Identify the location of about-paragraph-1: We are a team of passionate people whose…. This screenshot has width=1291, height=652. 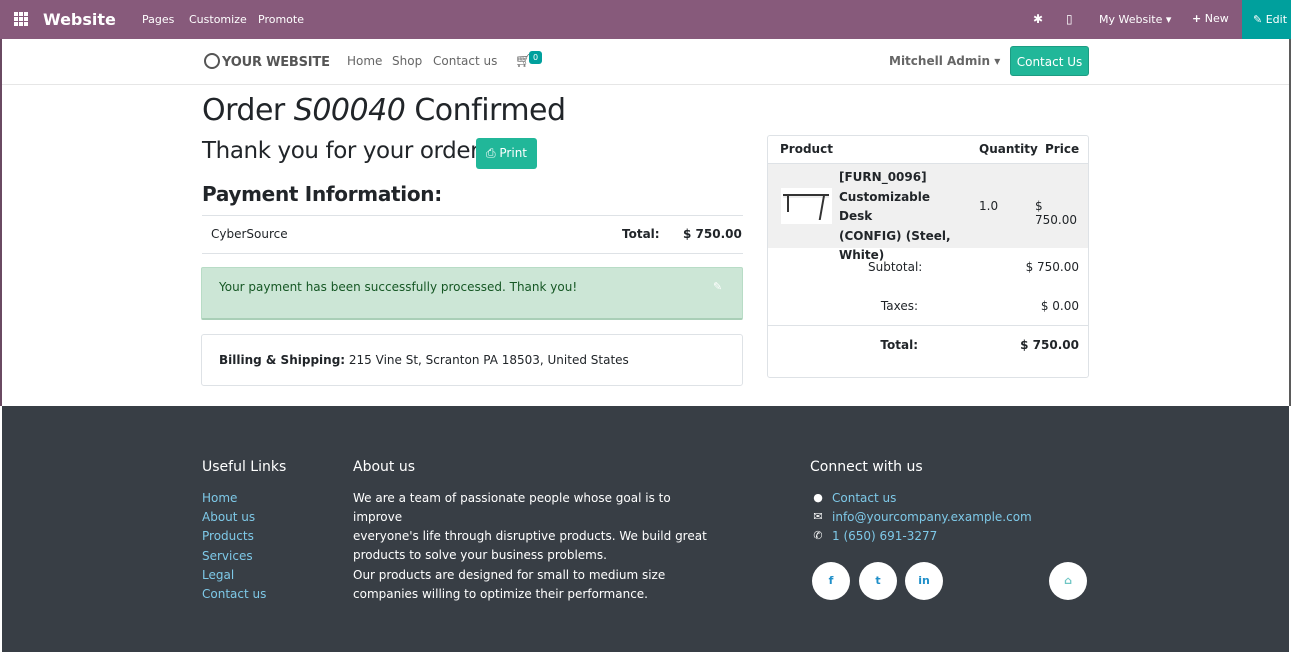
(538, 527).